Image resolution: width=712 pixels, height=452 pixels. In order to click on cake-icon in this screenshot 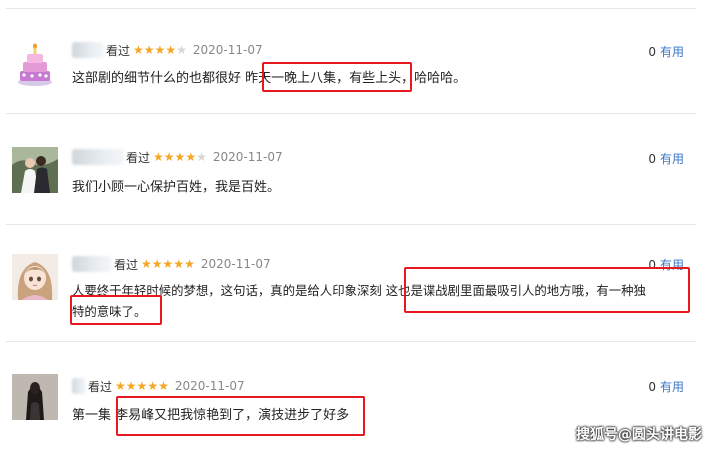, I will do `click(35, 65)`.